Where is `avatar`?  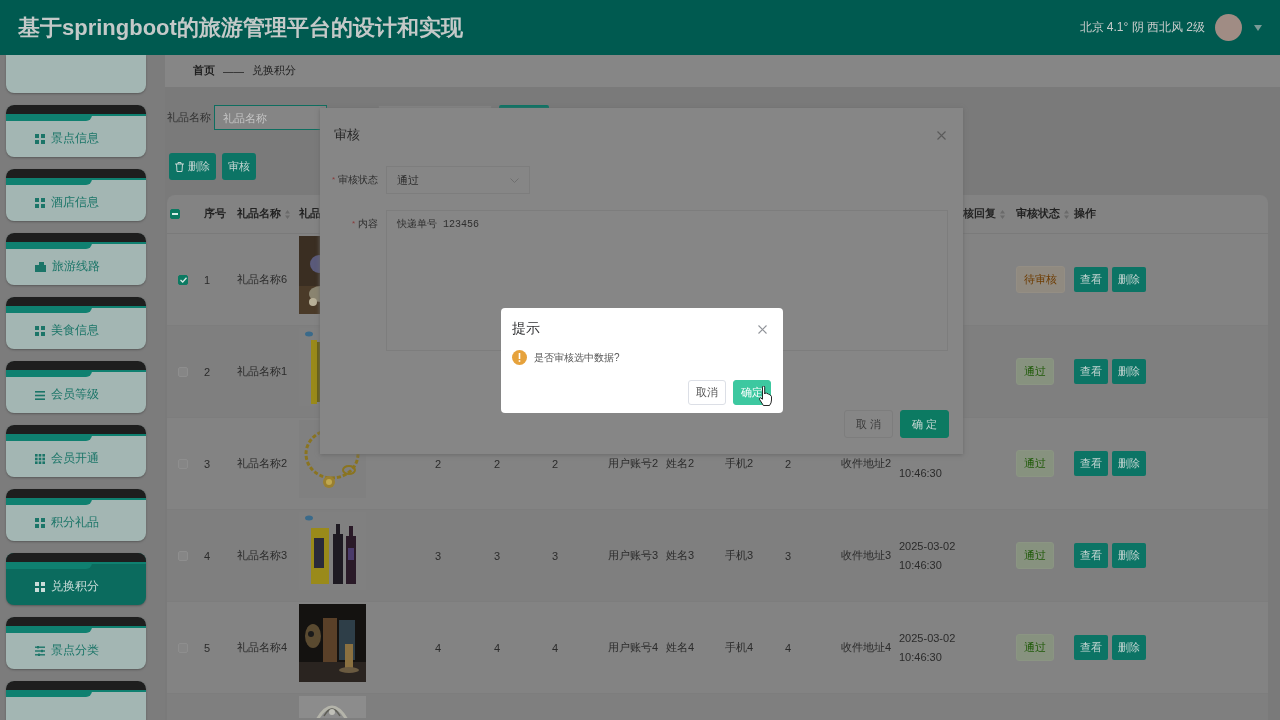
avatar is located at coordinates (1228, 27).